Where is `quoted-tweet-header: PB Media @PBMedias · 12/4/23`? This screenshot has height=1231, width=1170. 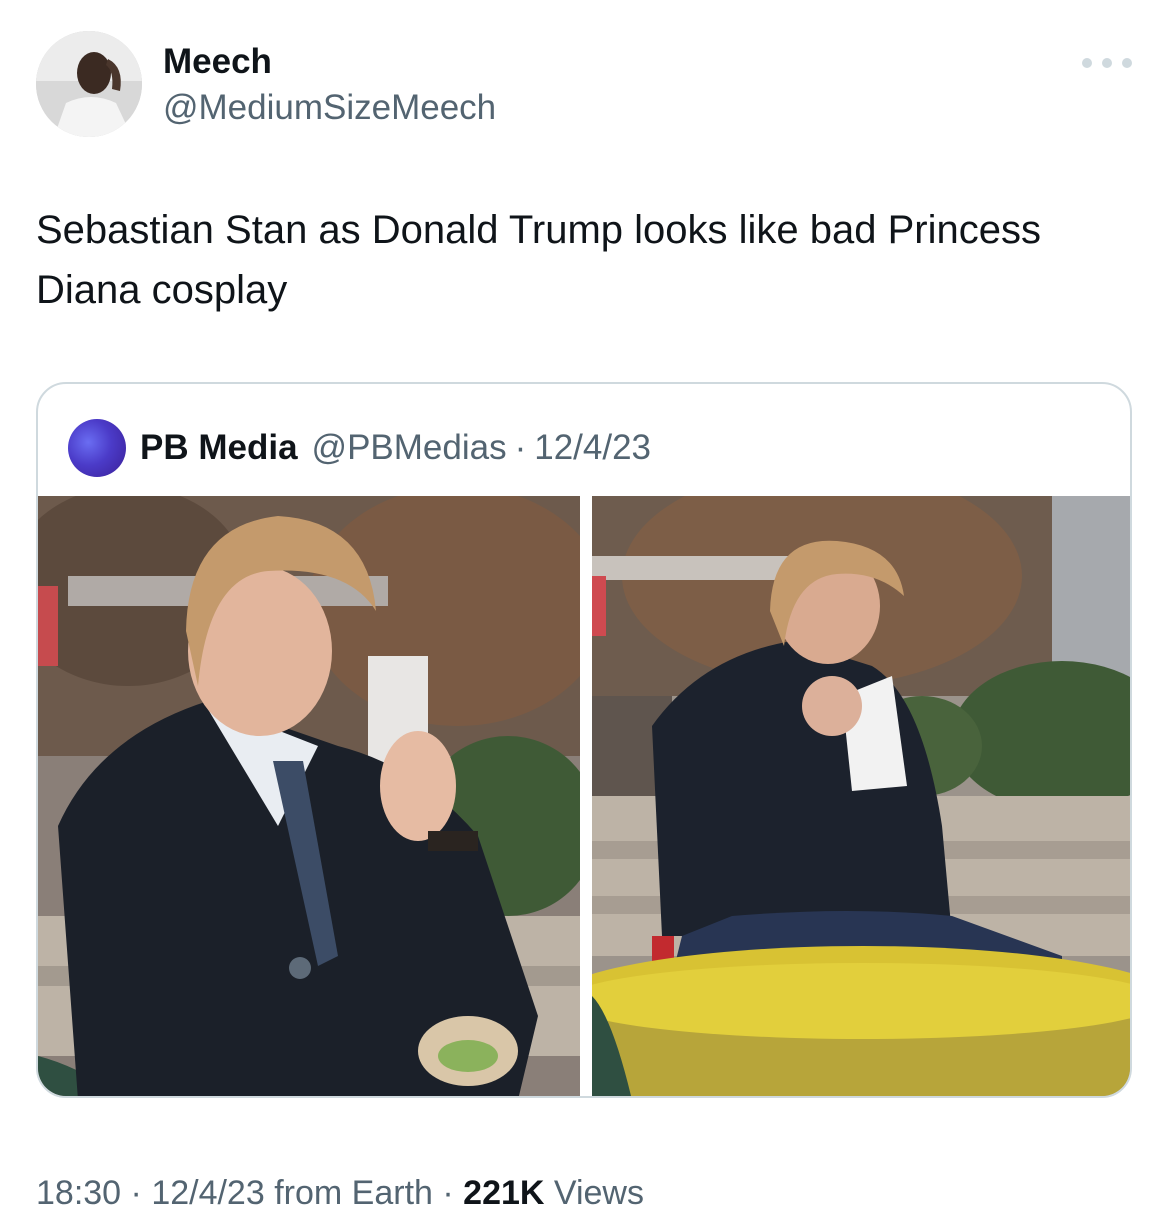 quoted-tweet-header: PB Media @PBMedias · 12/4/23 is located at coordinates (359, 448).